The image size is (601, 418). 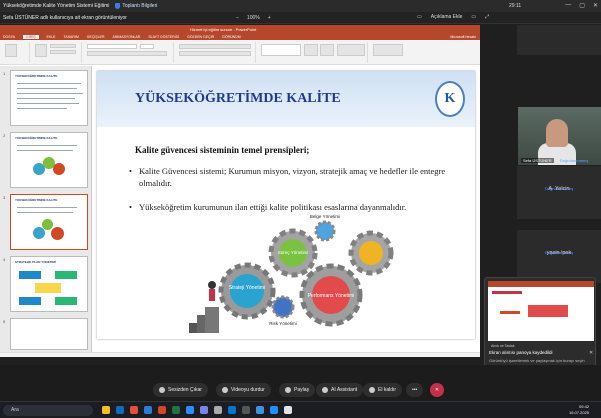 I want to click on reset-button, so click(x=63, y=52).